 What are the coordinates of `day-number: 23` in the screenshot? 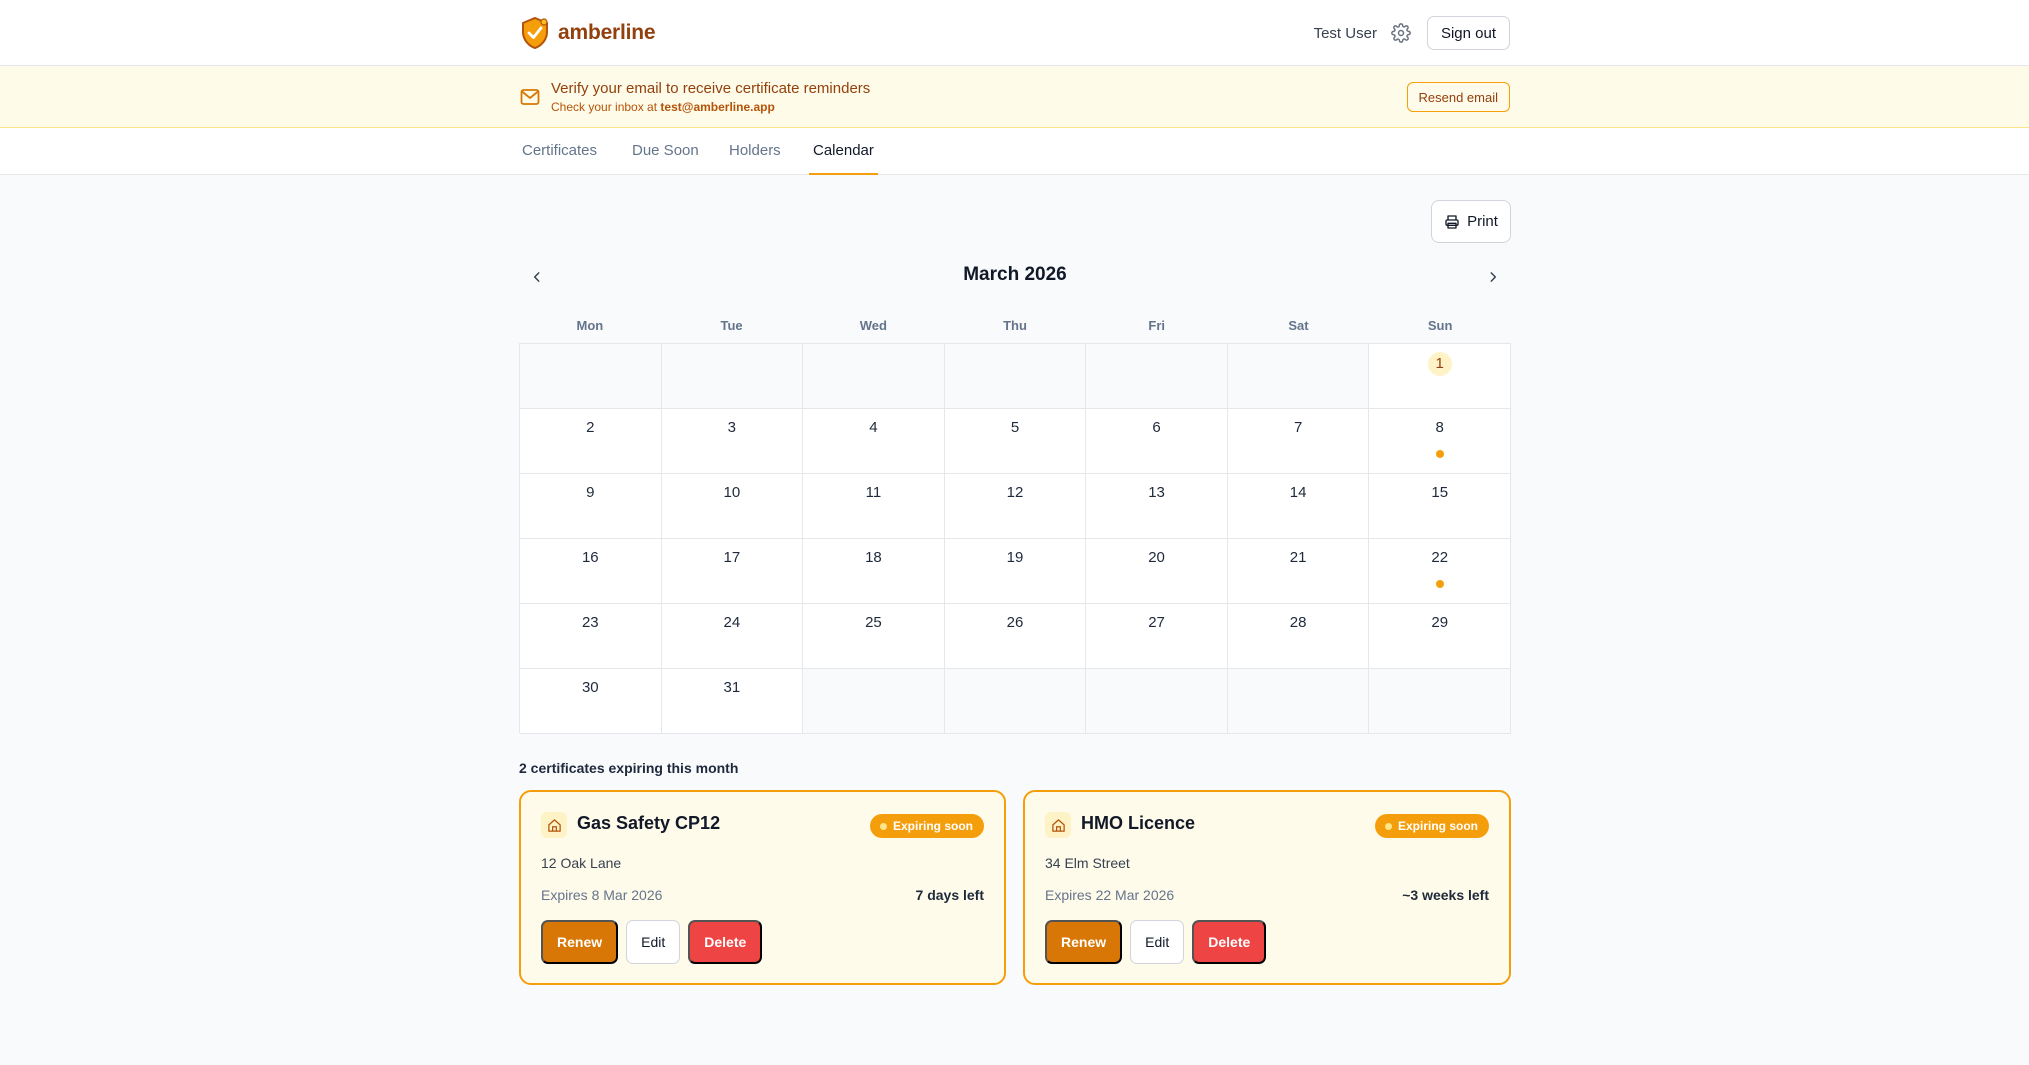 It's located at (590, 622).